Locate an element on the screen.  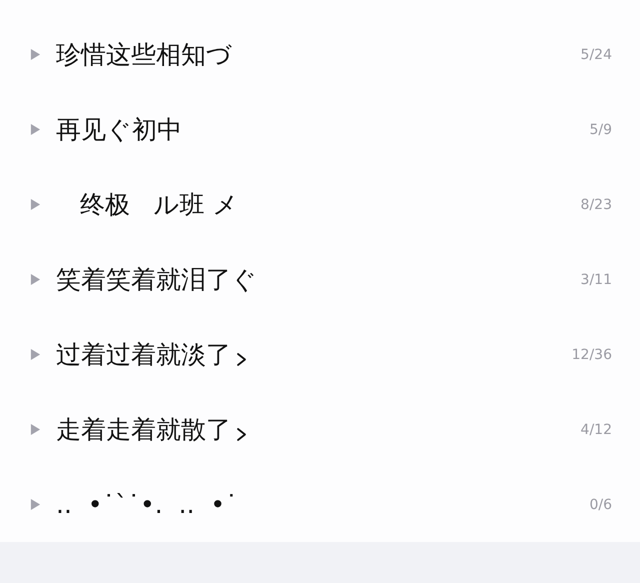
group-count: 5/9 is located at coordinates (600, 130).